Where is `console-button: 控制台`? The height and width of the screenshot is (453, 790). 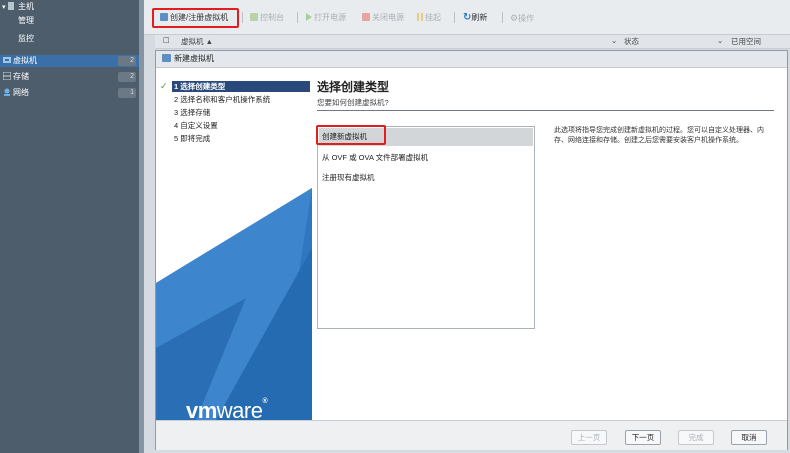
console-button: 控制台 is located at coordinates (267, 18).